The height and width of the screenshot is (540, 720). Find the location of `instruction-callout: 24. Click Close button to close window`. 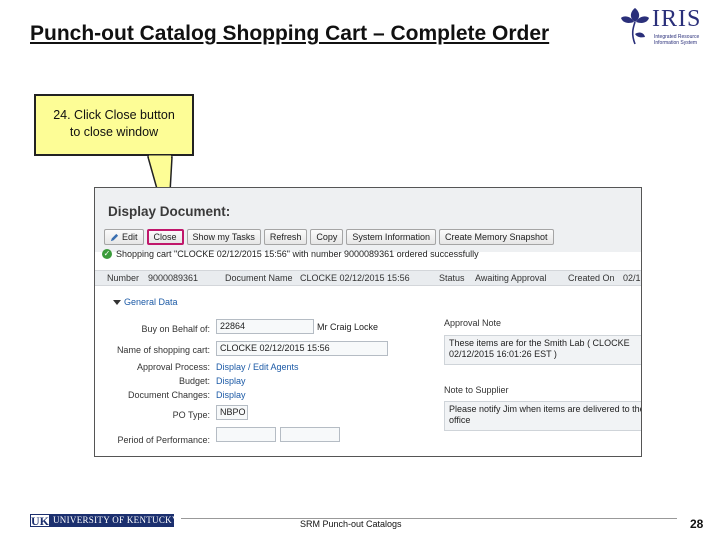

instruction-callout: 24. Click Close button to close window is located at coordinates (114, 125).